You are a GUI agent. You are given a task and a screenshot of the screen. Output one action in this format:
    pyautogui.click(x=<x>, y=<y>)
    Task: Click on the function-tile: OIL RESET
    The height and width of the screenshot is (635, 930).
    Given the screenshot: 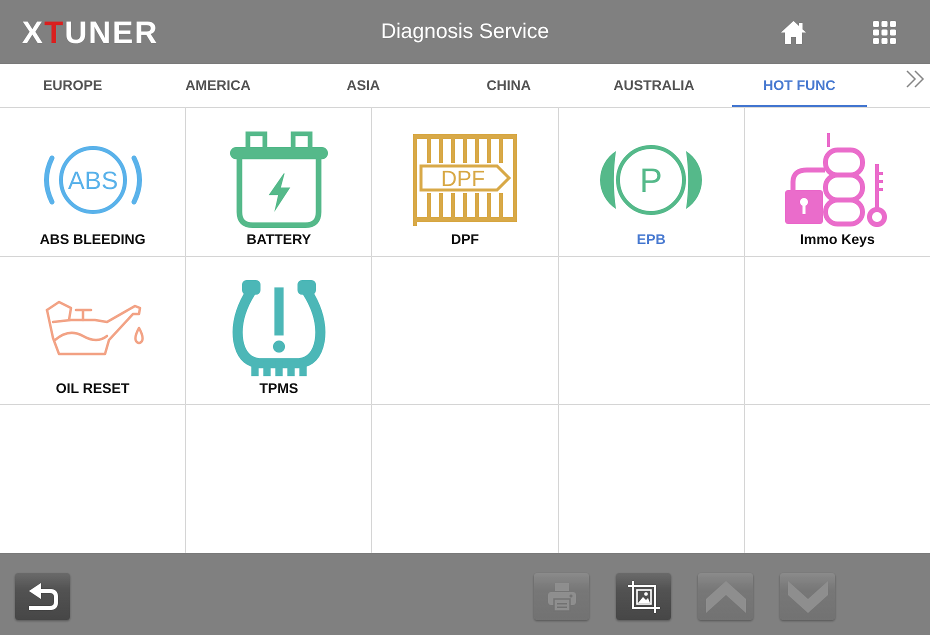 What is the action you would take?
    pyautogui.click(x=93, y=330)
    